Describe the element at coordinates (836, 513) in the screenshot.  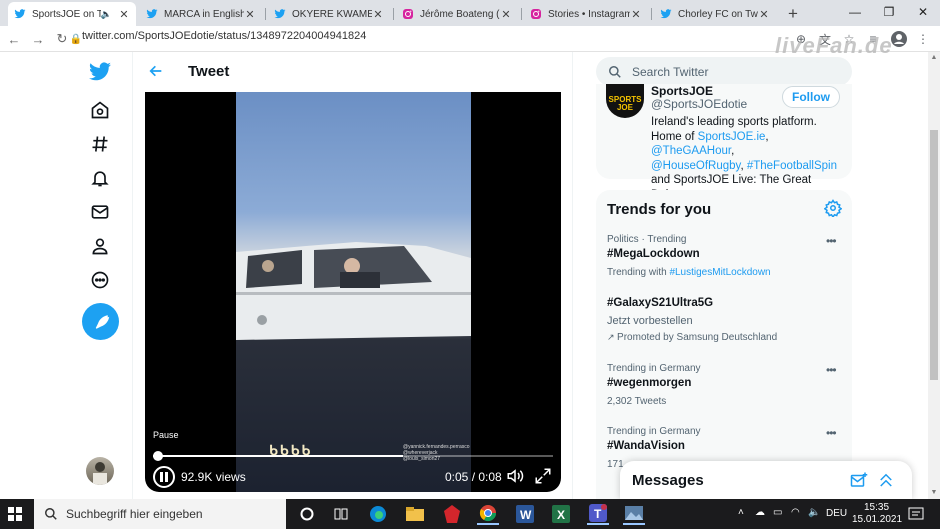
I see `language-indicator: DEU` at that location.